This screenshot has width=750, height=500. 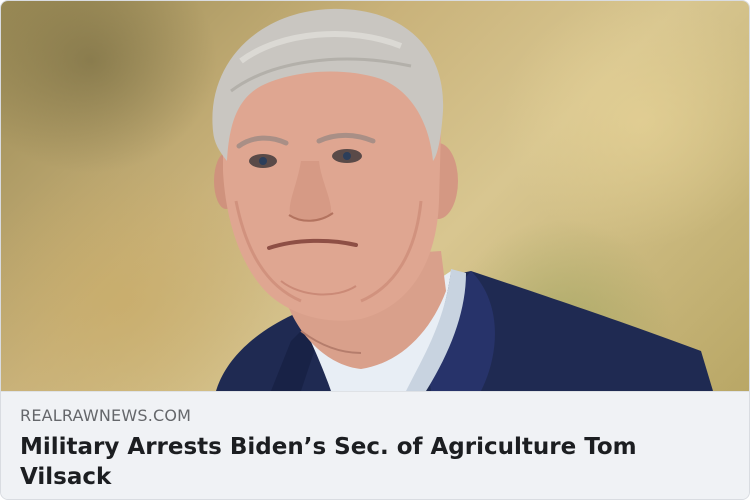 I want to click on source-domain: REALRAWNEWS.COM, so click(x=106, y=415).